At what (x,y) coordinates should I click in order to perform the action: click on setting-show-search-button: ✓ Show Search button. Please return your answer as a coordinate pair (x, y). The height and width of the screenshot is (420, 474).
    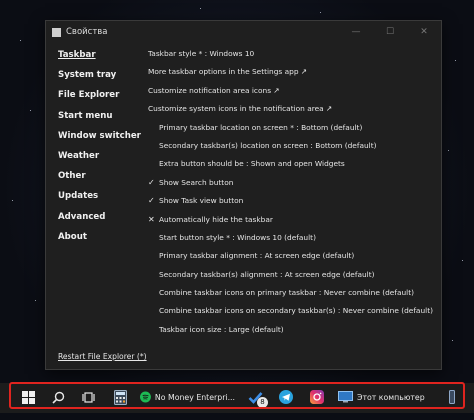
    Looking at the image, I should click on (291, 183).